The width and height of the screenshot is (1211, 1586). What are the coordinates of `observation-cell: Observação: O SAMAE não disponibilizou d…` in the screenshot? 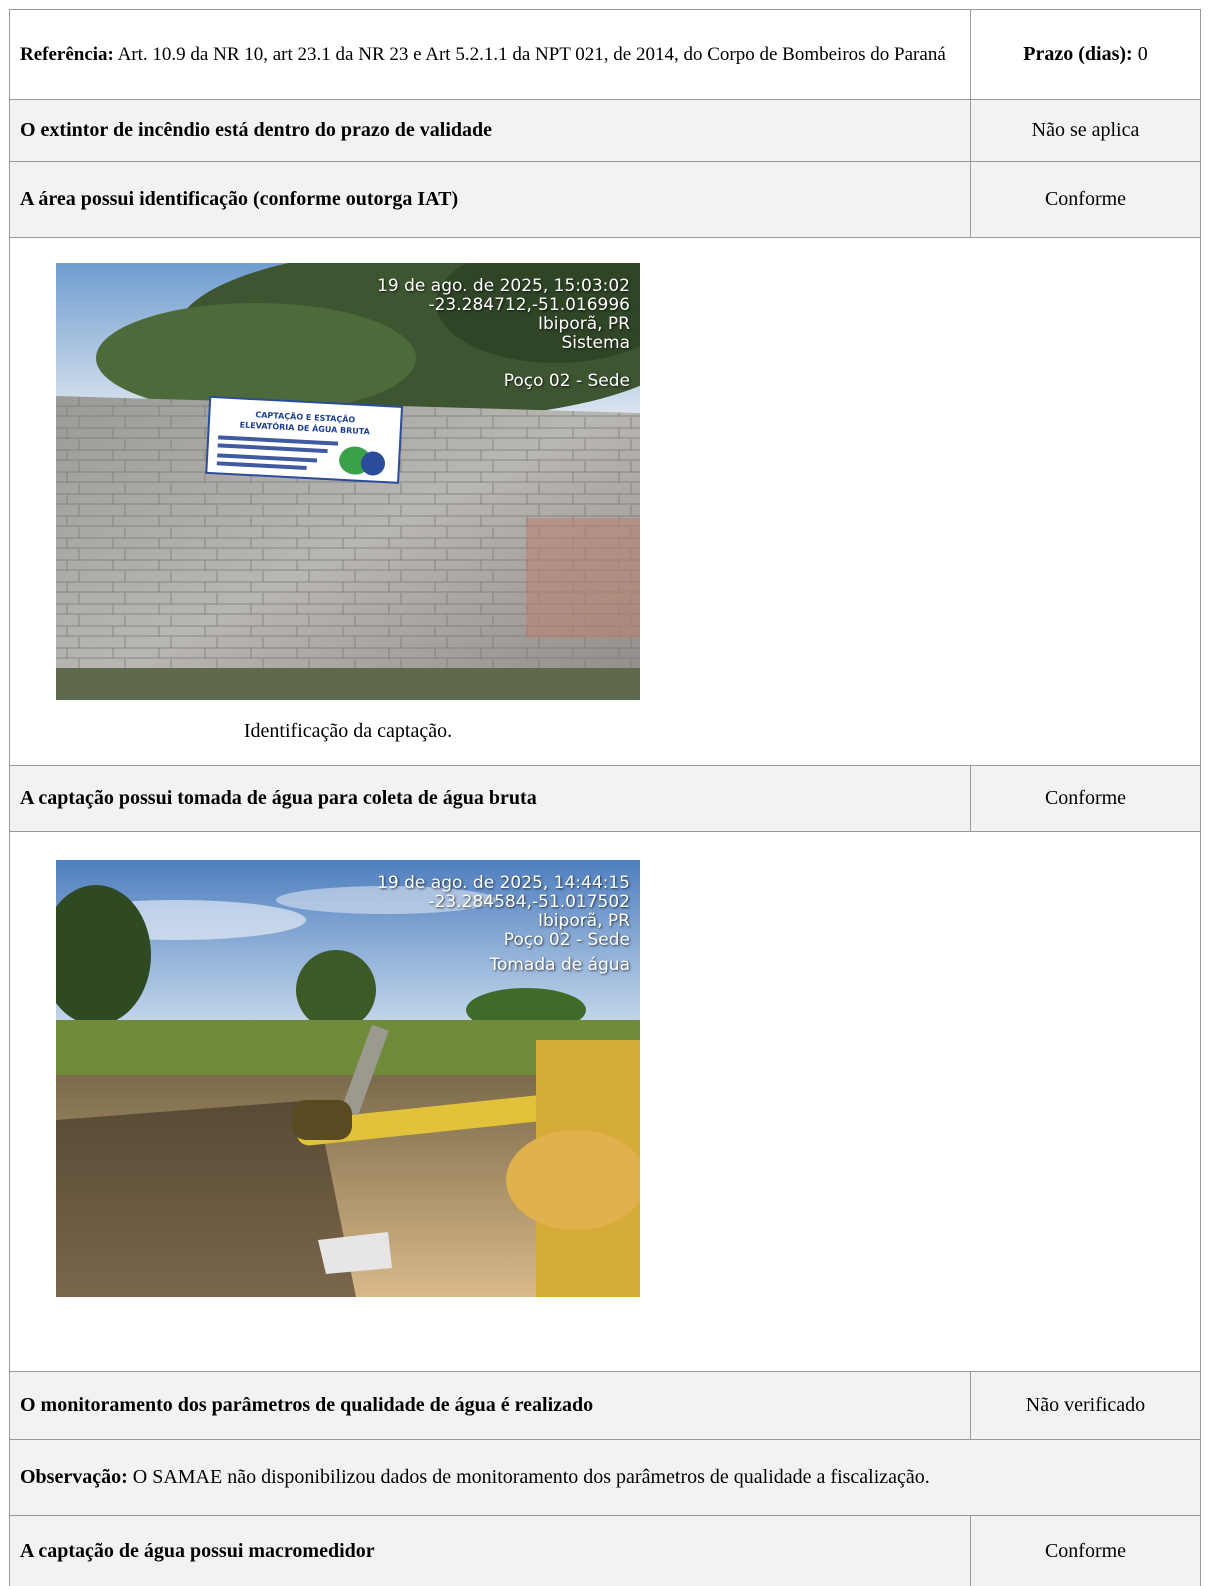 It's located at (605, 1477).